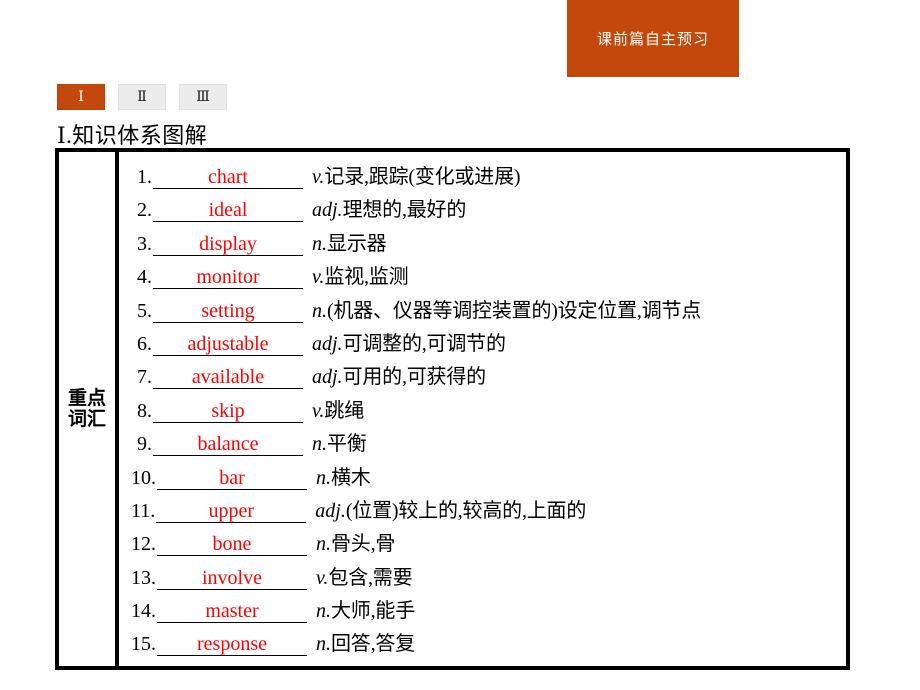  What do you see at coordinates (143, 477) in the screenshot?
I see `vocab-number: 10.` at bounding box center [143, 477].